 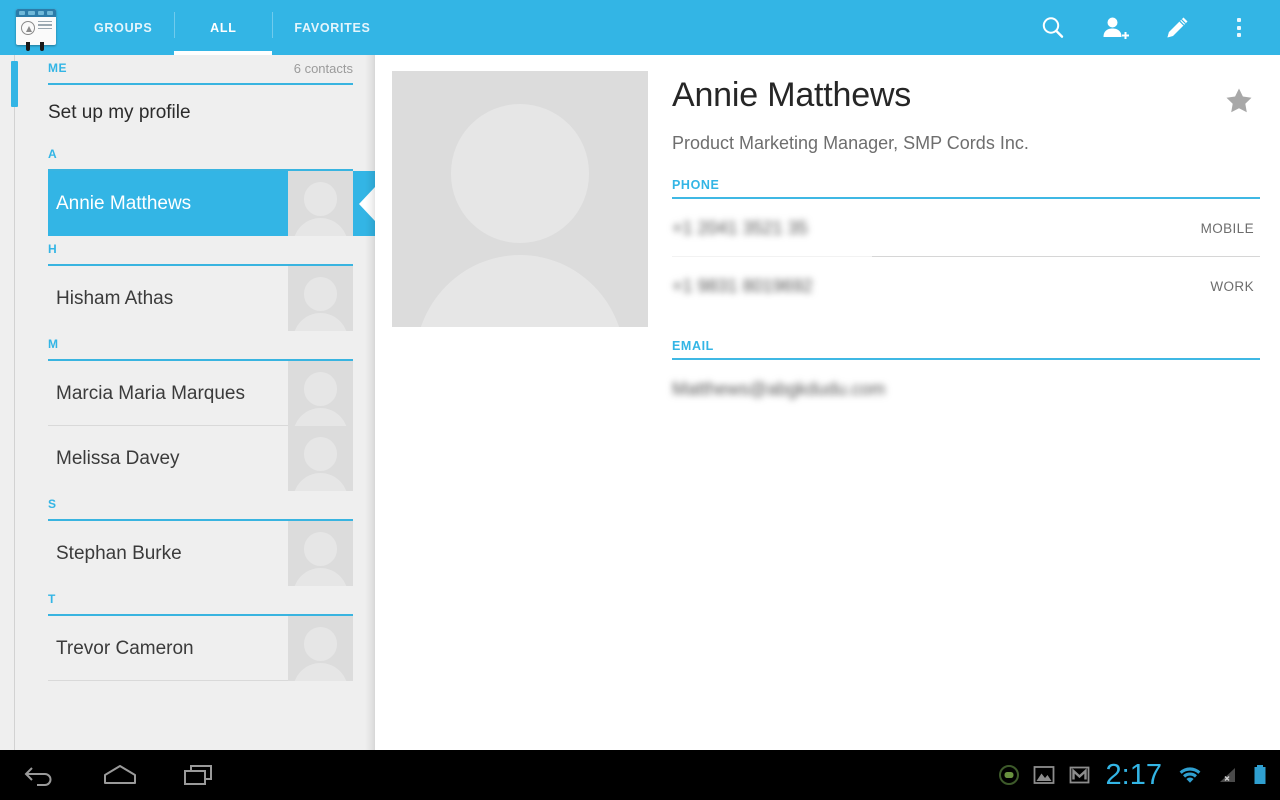 What do you see at coordinates (45, 26) in the screenshot?
I see `app-icon-textlines` at bounding box center [45, 26].